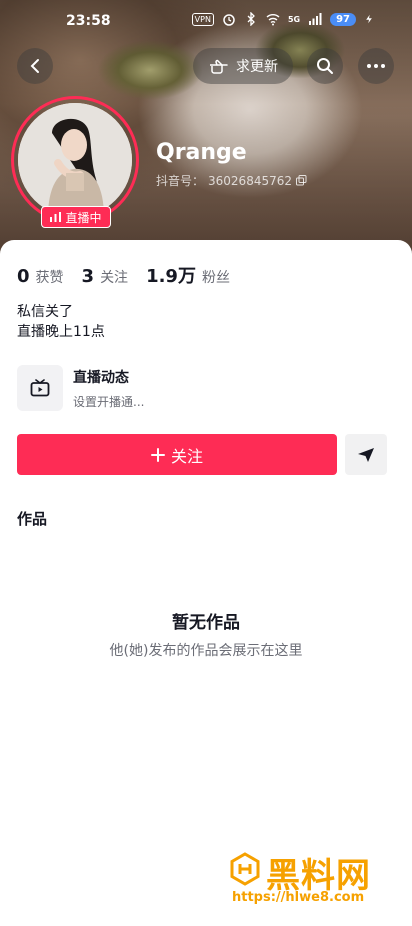 The height and width of the screenshot is (926, 412). I want to click on stat-likes: 0 获赞, so click(40, 276).